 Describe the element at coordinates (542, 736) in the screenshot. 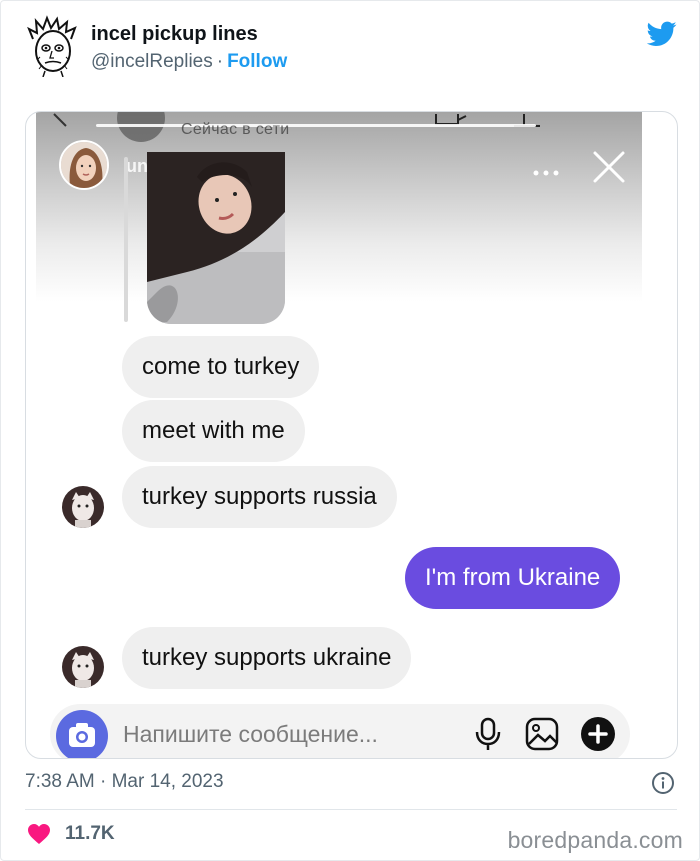

I see `gallery-icon` at that location.